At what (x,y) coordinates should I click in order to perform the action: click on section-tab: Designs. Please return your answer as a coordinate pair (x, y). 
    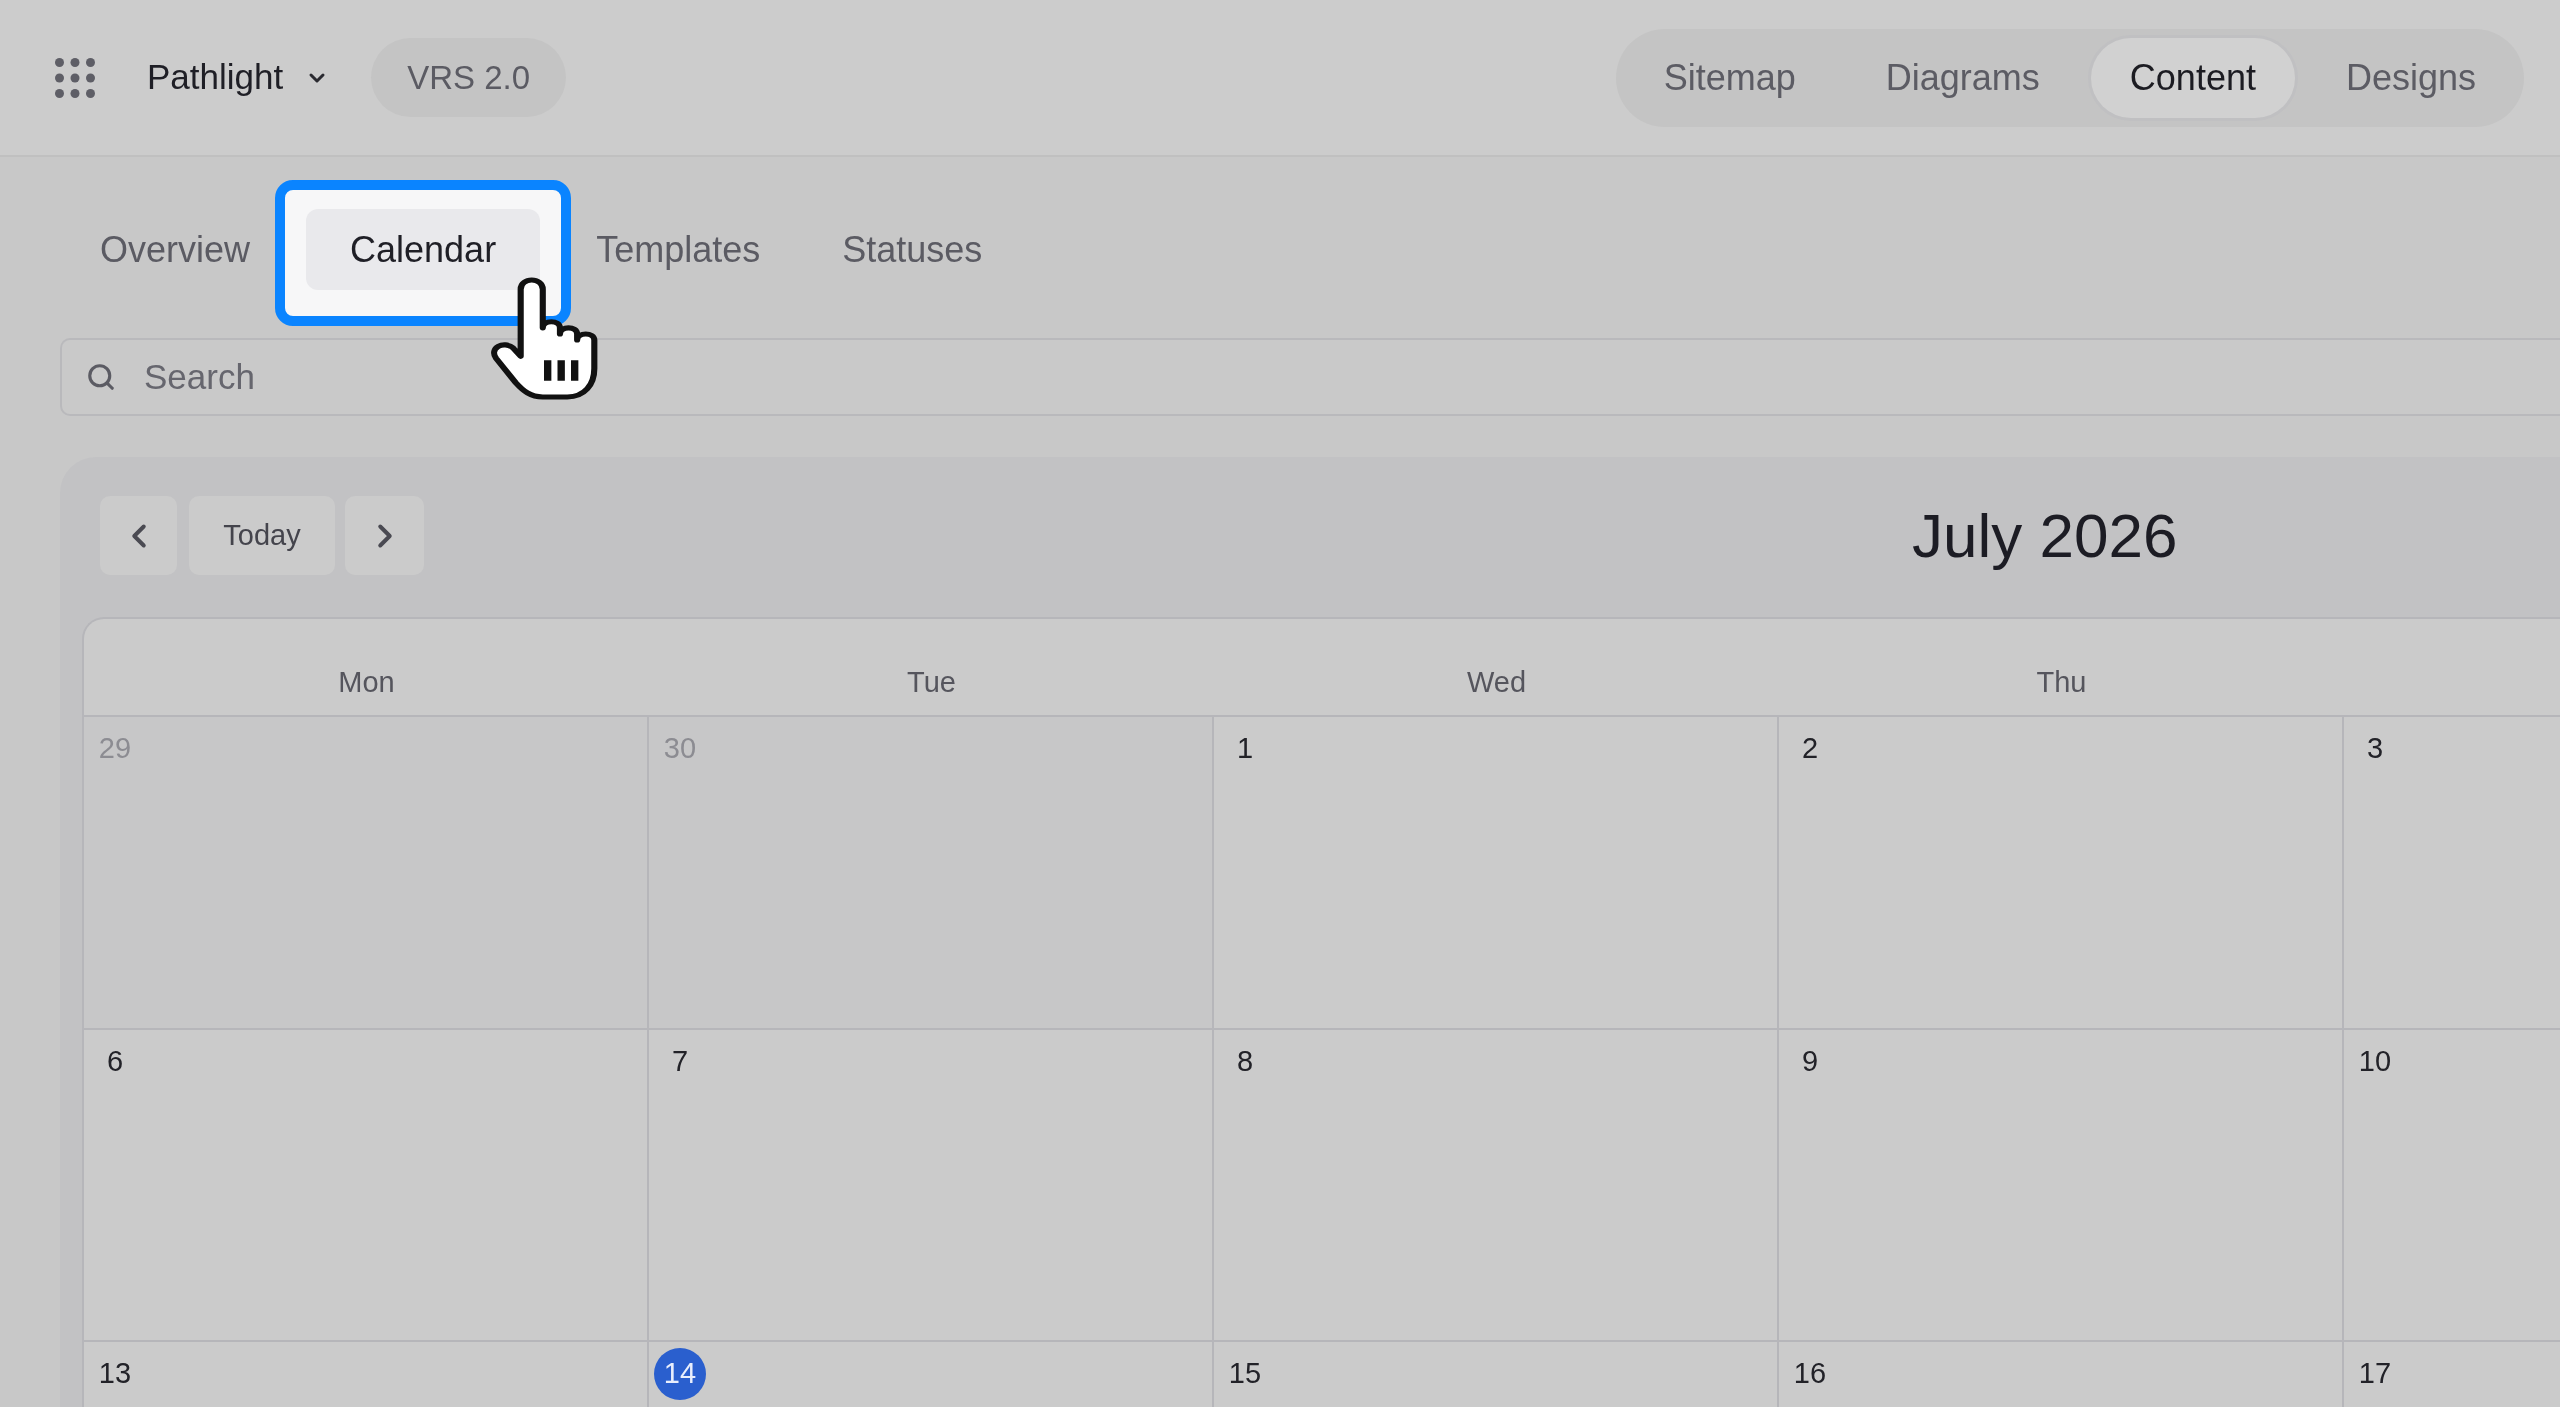
    Looking at the image, I should click on (2410, 77).